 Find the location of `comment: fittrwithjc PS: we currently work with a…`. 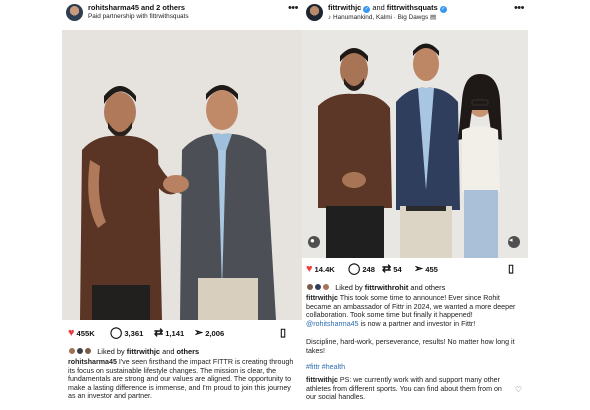

comment: fittrwithjc PS: we currently work with a… is located at coordinates (409, 389).